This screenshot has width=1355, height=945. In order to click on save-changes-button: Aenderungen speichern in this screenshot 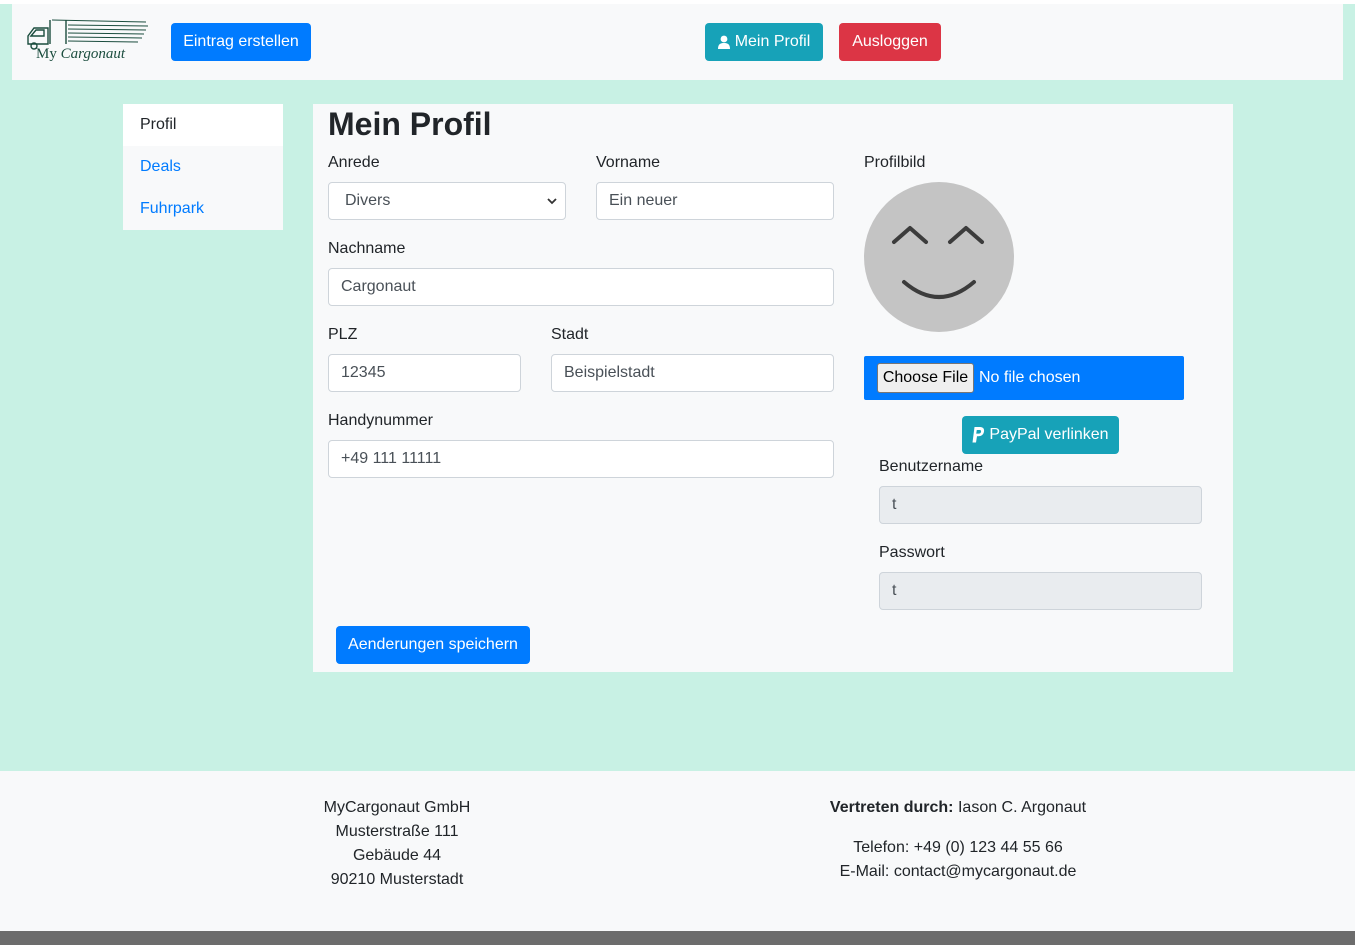, I will do `click(433, 645)`.